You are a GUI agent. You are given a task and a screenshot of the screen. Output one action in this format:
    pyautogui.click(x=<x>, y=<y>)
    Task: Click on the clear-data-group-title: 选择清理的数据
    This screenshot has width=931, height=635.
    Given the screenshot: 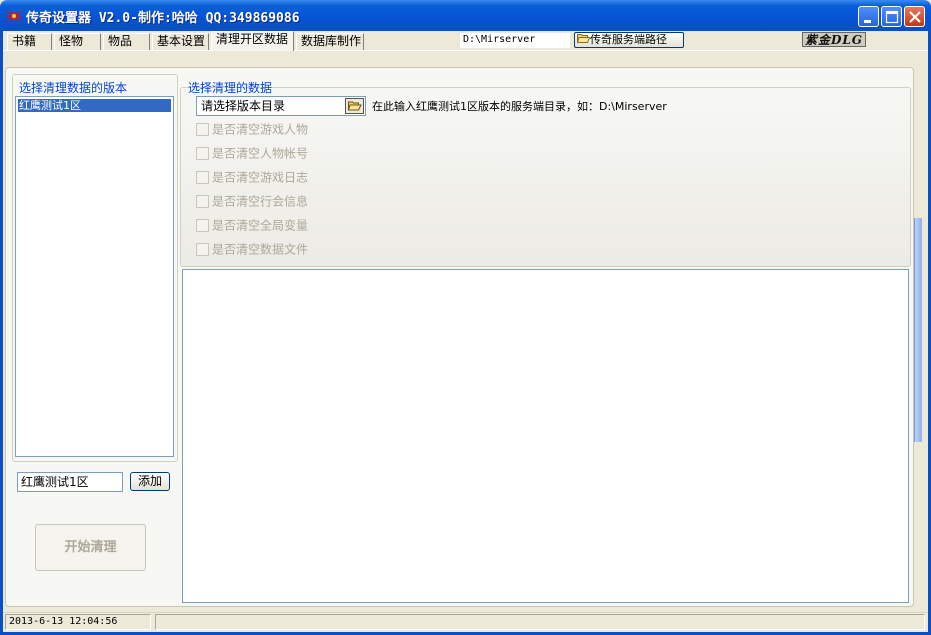 What is the action you would take?
    pyautogui.click(x=230, y=88)
    